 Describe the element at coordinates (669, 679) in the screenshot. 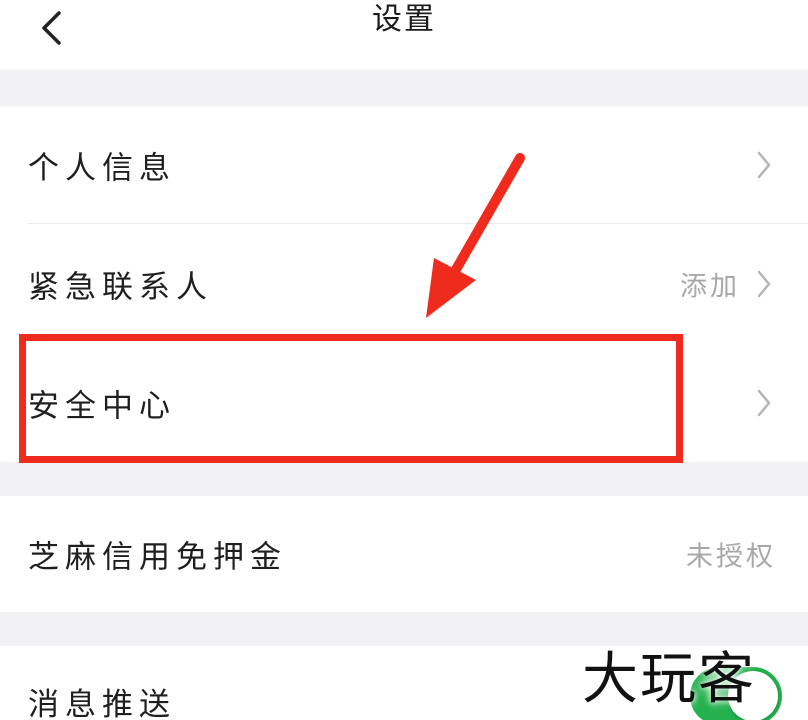

I see `watermark-logo: 大玩客` at that location.